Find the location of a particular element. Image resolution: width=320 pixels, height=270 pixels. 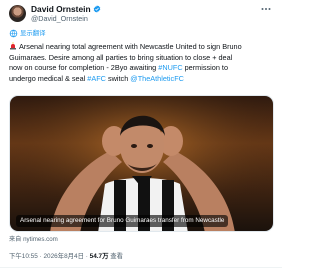

tweet-line-3-tail: permission to is located at coordinates (205, 67).